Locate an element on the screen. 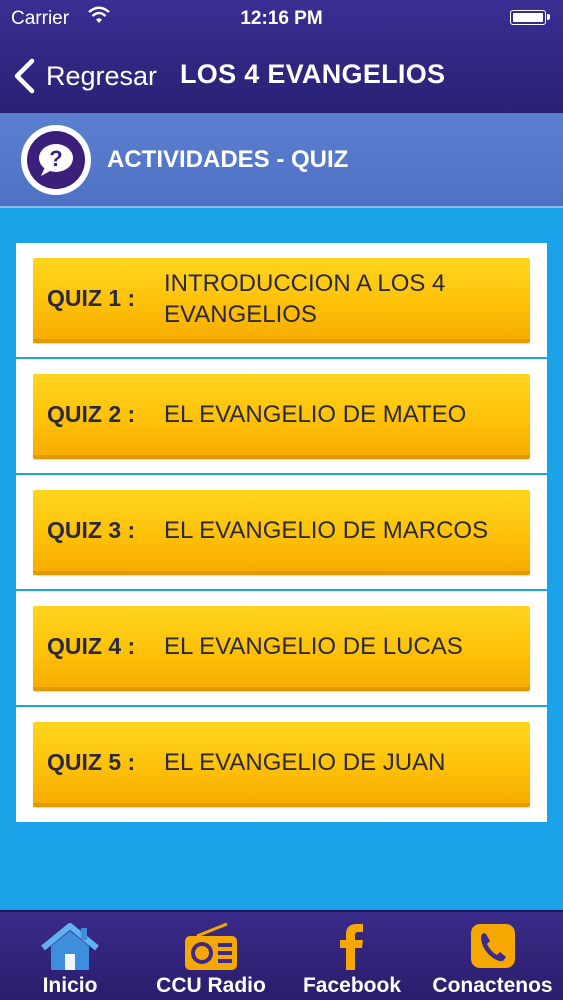 This screenshot has height=1000, width=563. page-title: LOS 4 EVANGELIOS is located at coordinates (313, 74).